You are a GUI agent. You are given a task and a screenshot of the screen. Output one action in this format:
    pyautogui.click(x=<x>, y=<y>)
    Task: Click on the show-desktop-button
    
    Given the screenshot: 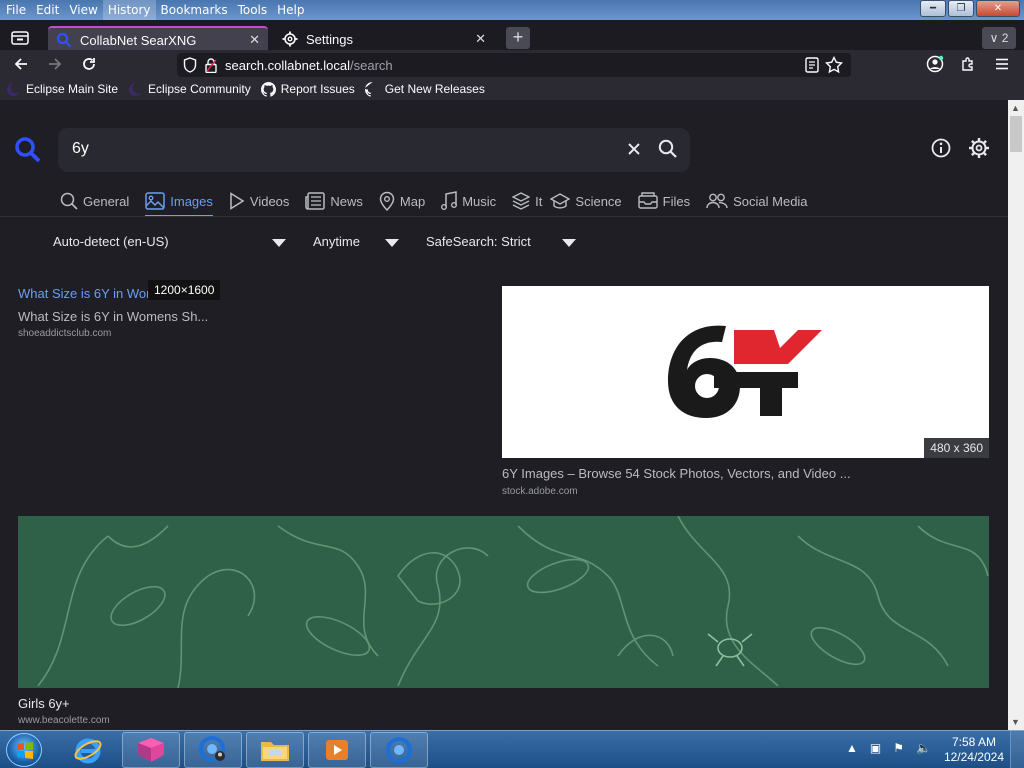 What is the action you would take?
    pyautogui.click(x=1017, y=749)
    